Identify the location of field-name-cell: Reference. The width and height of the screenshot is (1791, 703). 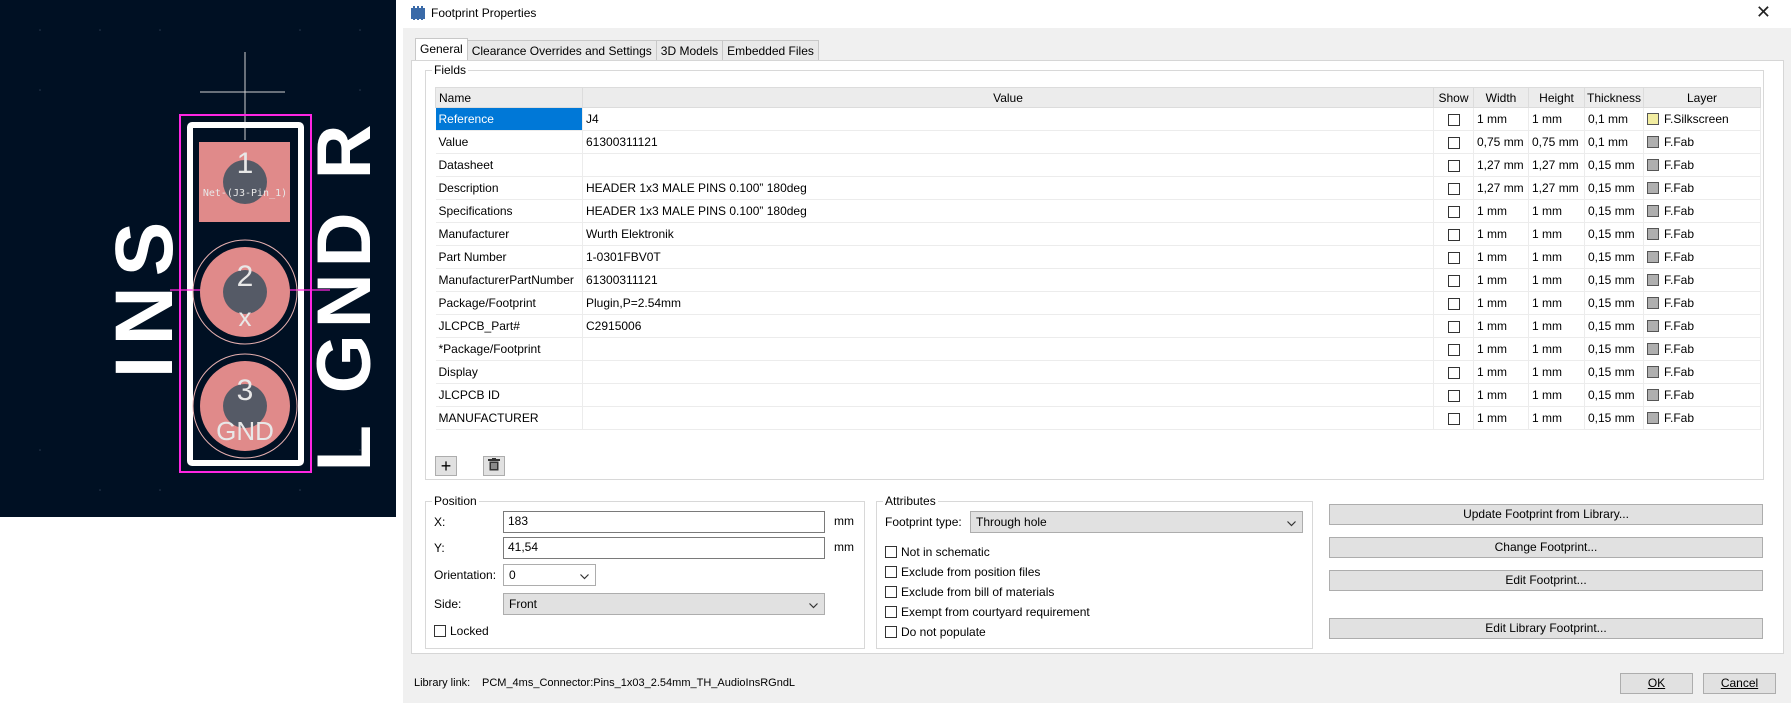
(509, 119).